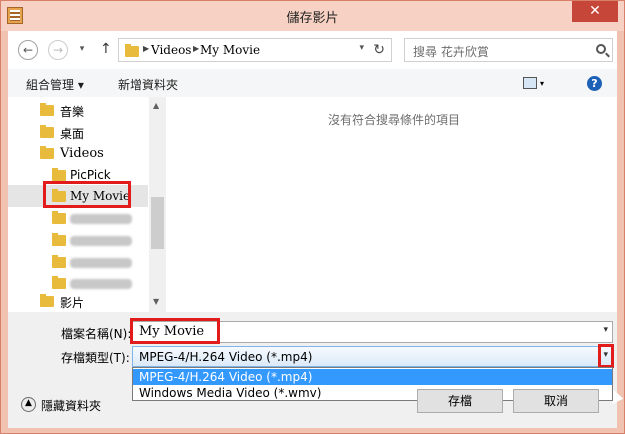 The height and width of the screenshot is (434, 625). I want to click on tree-item-label: Videos, so click(82, 153).